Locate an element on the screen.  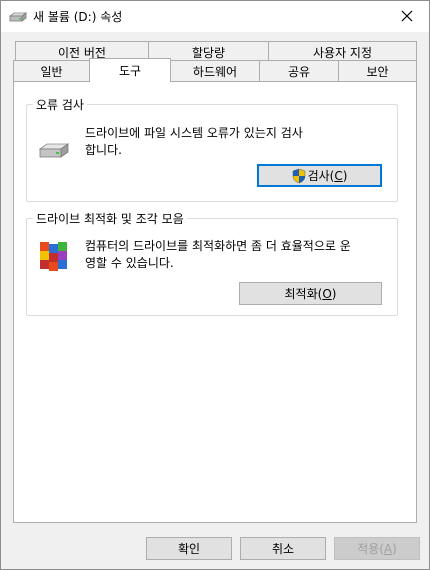
tab-label: 도구 is located at coordinates (130, 71).